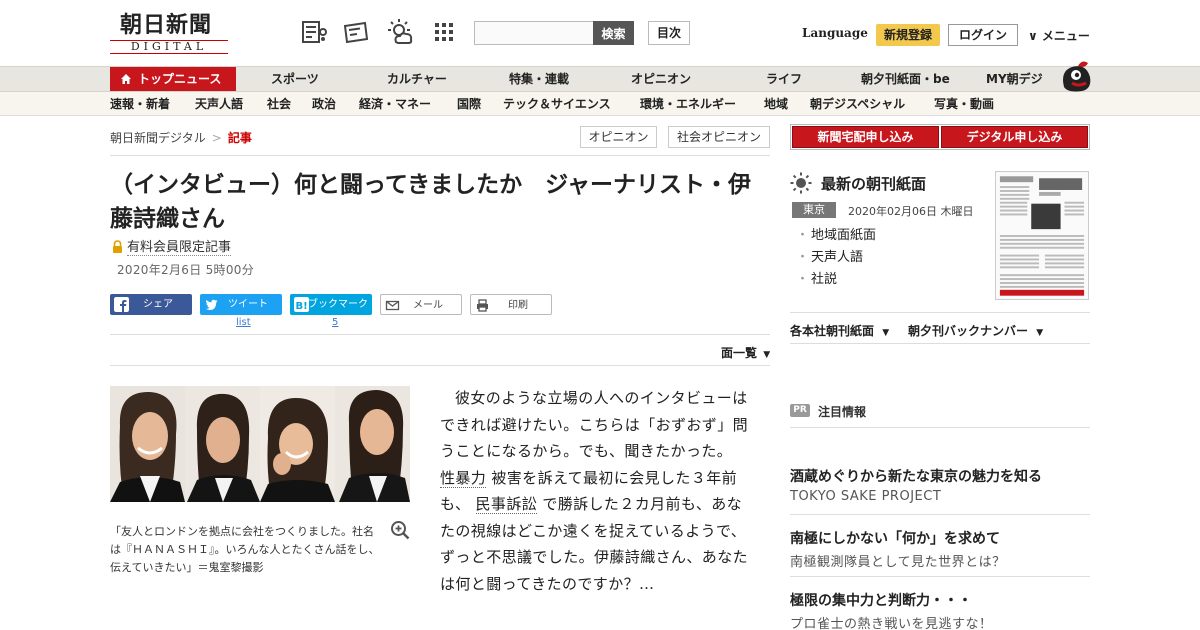  I want to click on newspaper-delivery-button: 新聞宅配申し込み, so click(865, 137).